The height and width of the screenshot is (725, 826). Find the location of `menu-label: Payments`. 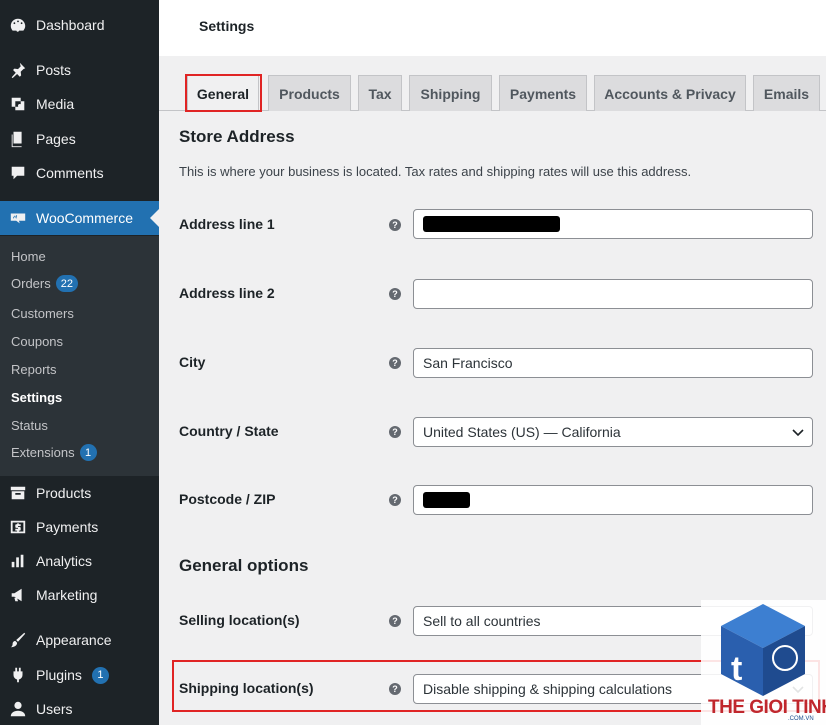

menu-label: Payments is located at coordinates (67, 527).